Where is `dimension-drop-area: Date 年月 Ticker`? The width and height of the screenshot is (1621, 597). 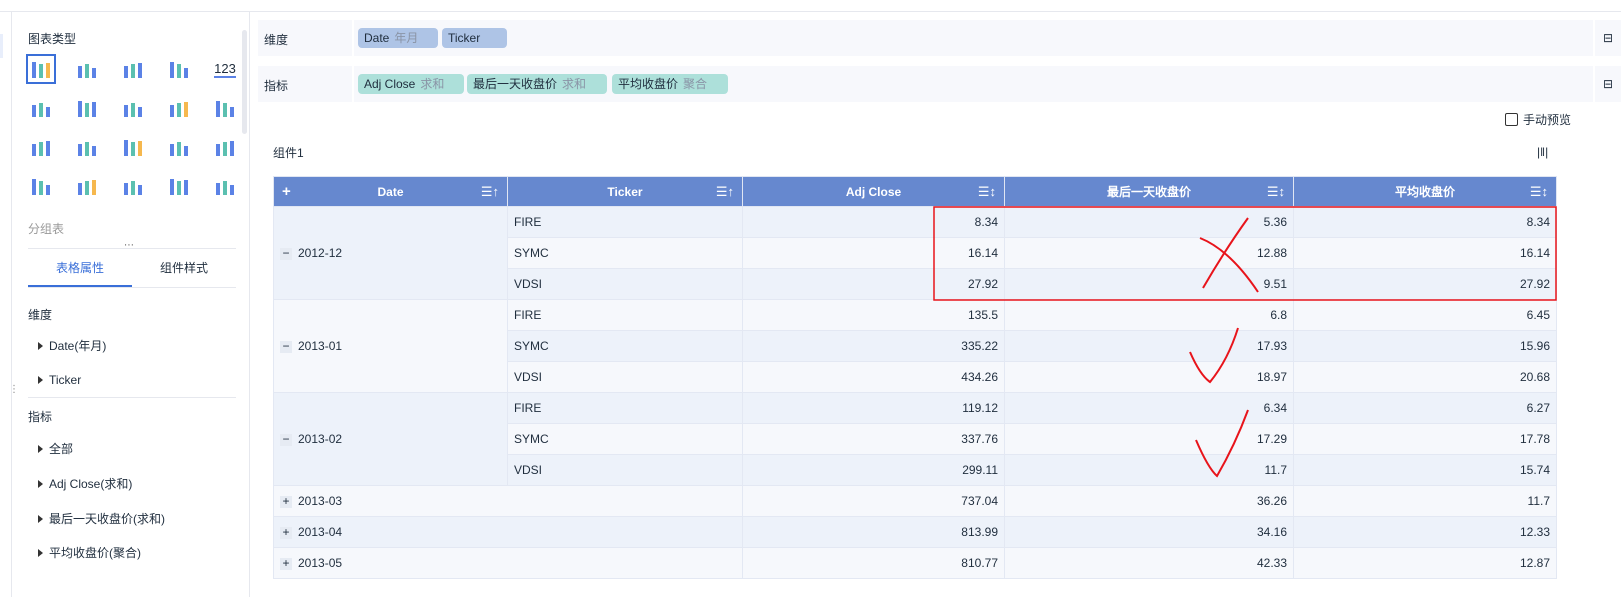 dimension-drop-area: Date 年月 Ticker is located at coordinates (942, 38).